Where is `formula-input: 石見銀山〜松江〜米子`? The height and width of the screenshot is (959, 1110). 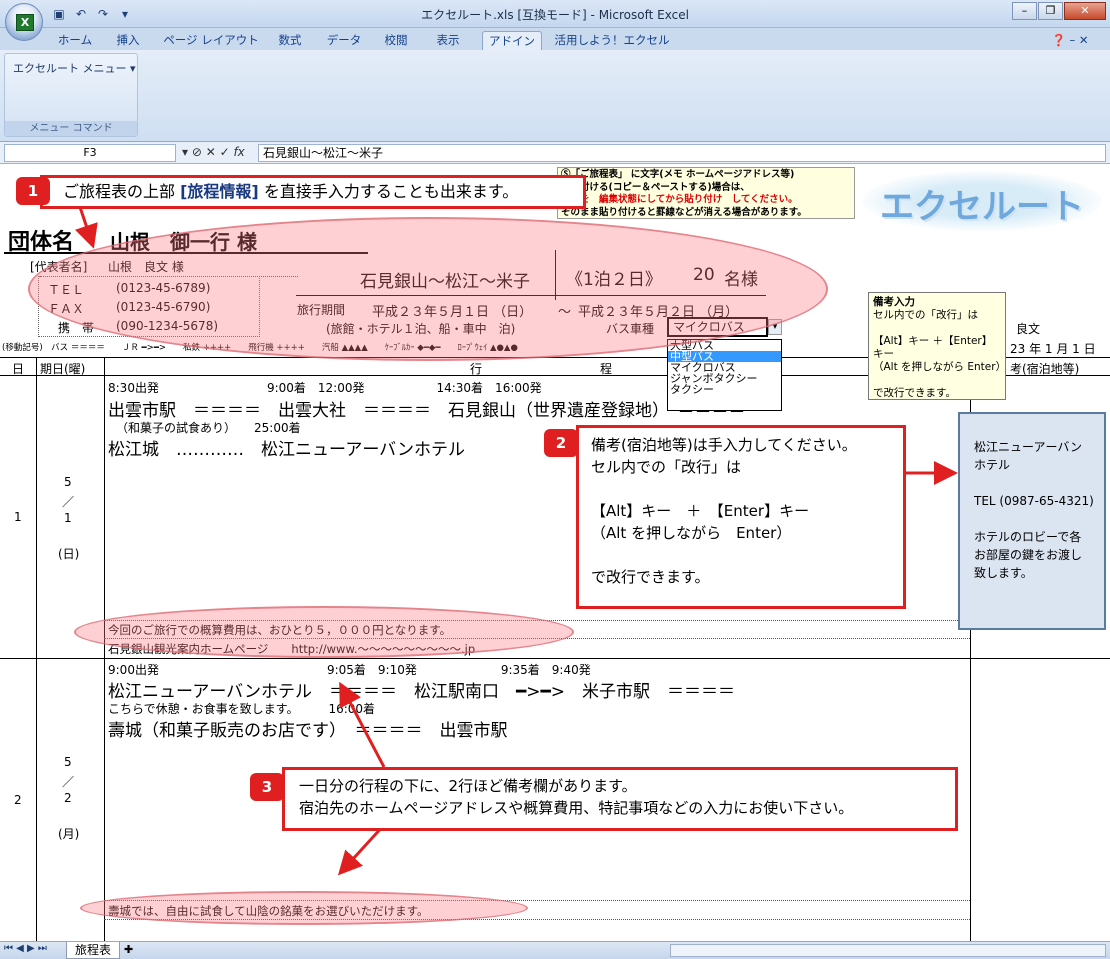 formula-input: 石見銀山〜松江〜米子 is located at coordinates (682, 153).